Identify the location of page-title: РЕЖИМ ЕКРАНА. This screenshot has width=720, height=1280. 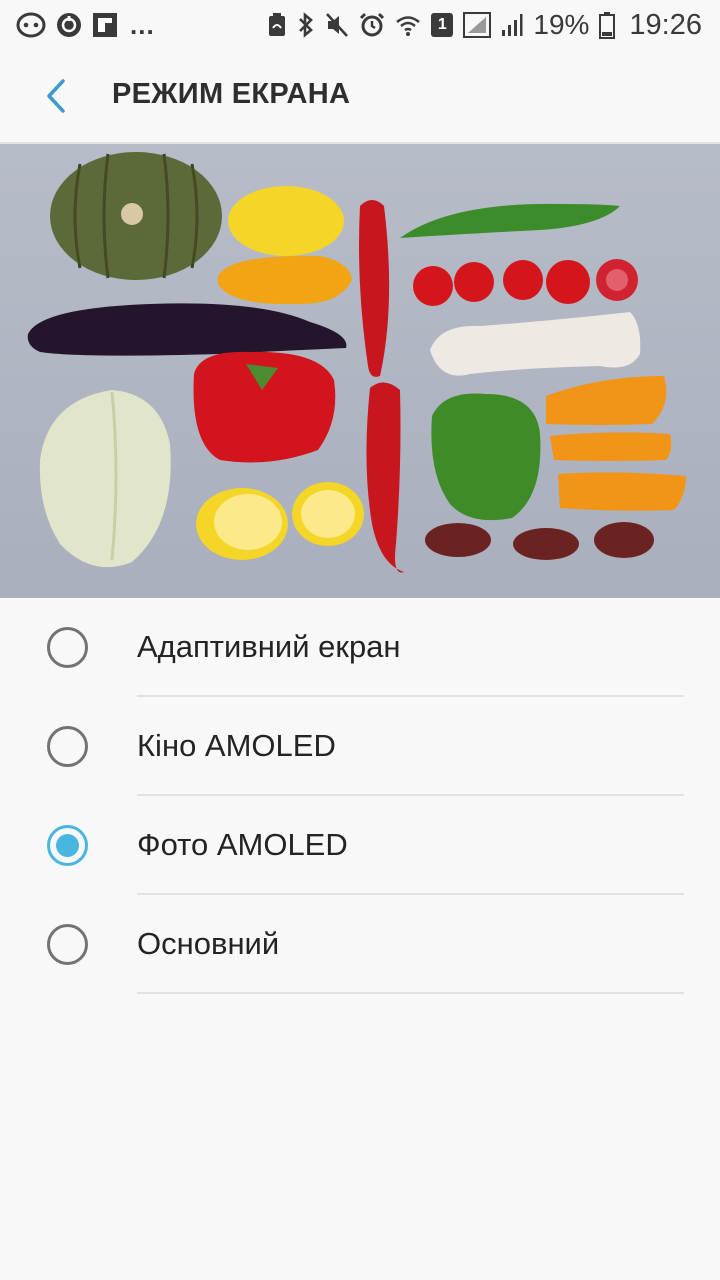
(231, 94).